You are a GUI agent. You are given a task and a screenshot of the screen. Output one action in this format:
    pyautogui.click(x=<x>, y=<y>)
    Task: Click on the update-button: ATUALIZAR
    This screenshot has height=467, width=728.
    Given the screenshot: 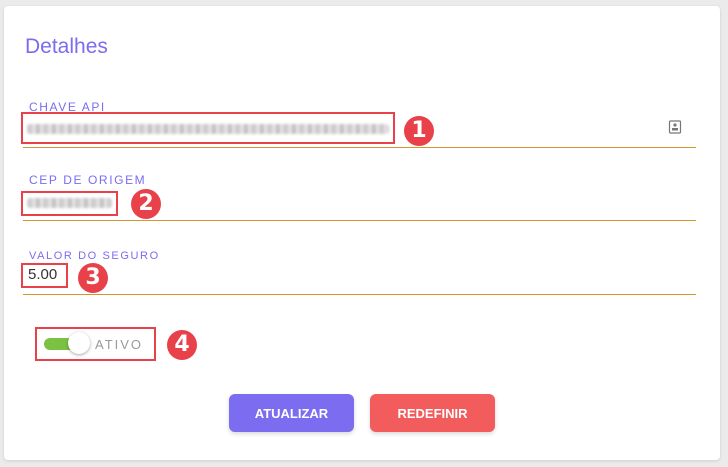 What is the action you would take?
    pyautogui.click(x=291, y=413)
    